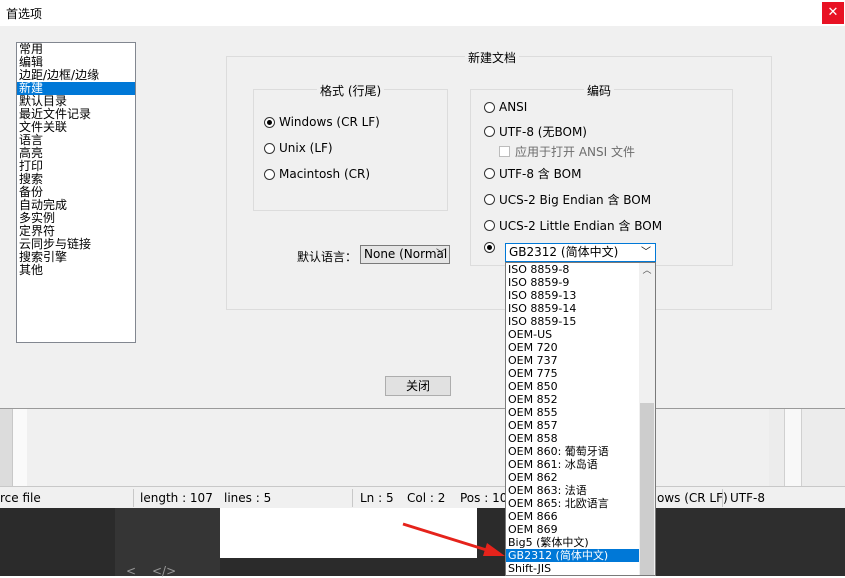 The width and height of the screenshot is (845, 578). I want to click on radio-ucs2-be: UCS-2 Big Endian 含 BOM, so click(567, 199).